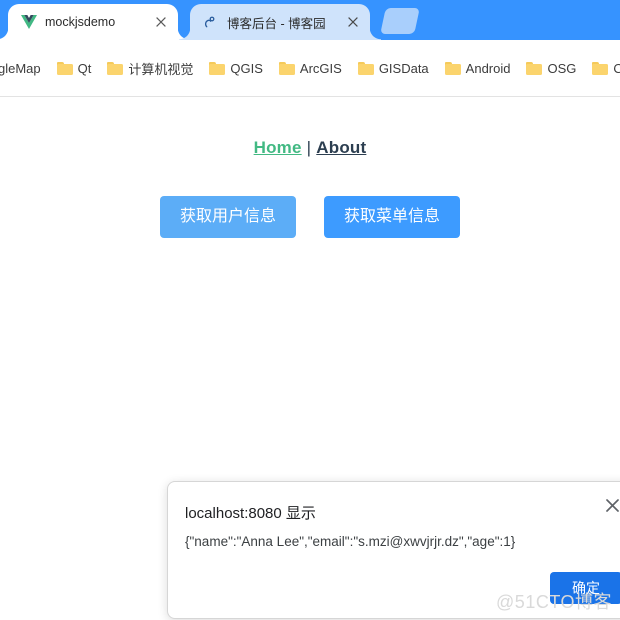 This screenshot has height=620, width=620. What do you see at coordinates (74, 68) in the screenshot?
I see `bookmark-item: Qt` at bounding box center [74, 68].